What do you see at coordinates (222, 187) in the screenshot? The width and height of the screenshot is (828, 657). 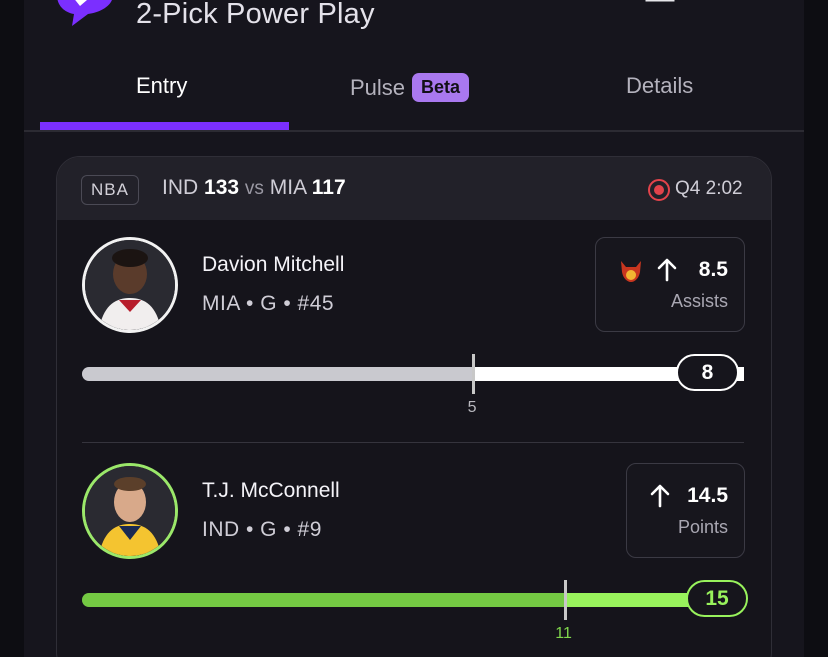 I see `home-score: 133` at bounding box center [222, 187].